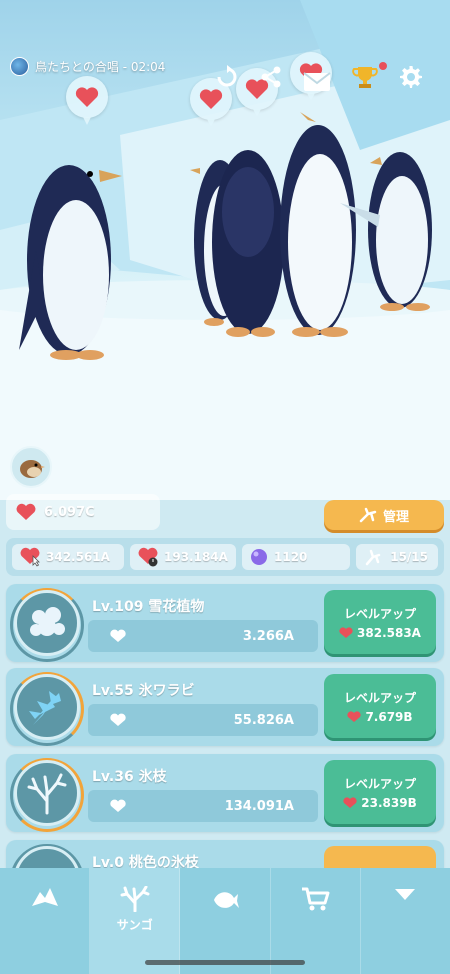 The image size is (450, 974). Describe the element at coordinates (203, 720) in the screenshot. I see `coral-value: 55.826A` at that location.